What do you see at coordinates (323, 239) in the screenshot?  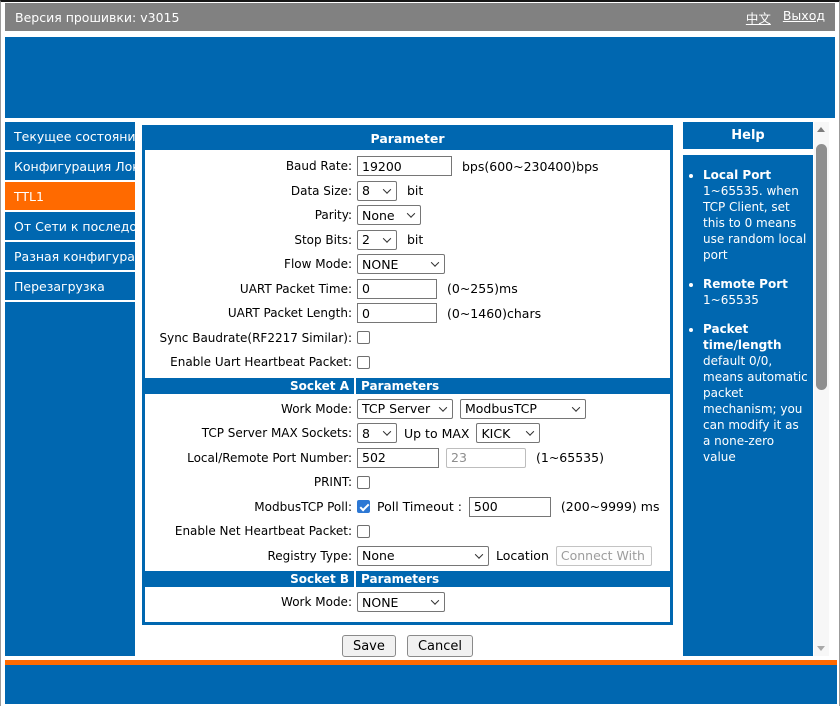 I see `stop-bits-label: Stop Bits:` at bounding box center [323, 239].